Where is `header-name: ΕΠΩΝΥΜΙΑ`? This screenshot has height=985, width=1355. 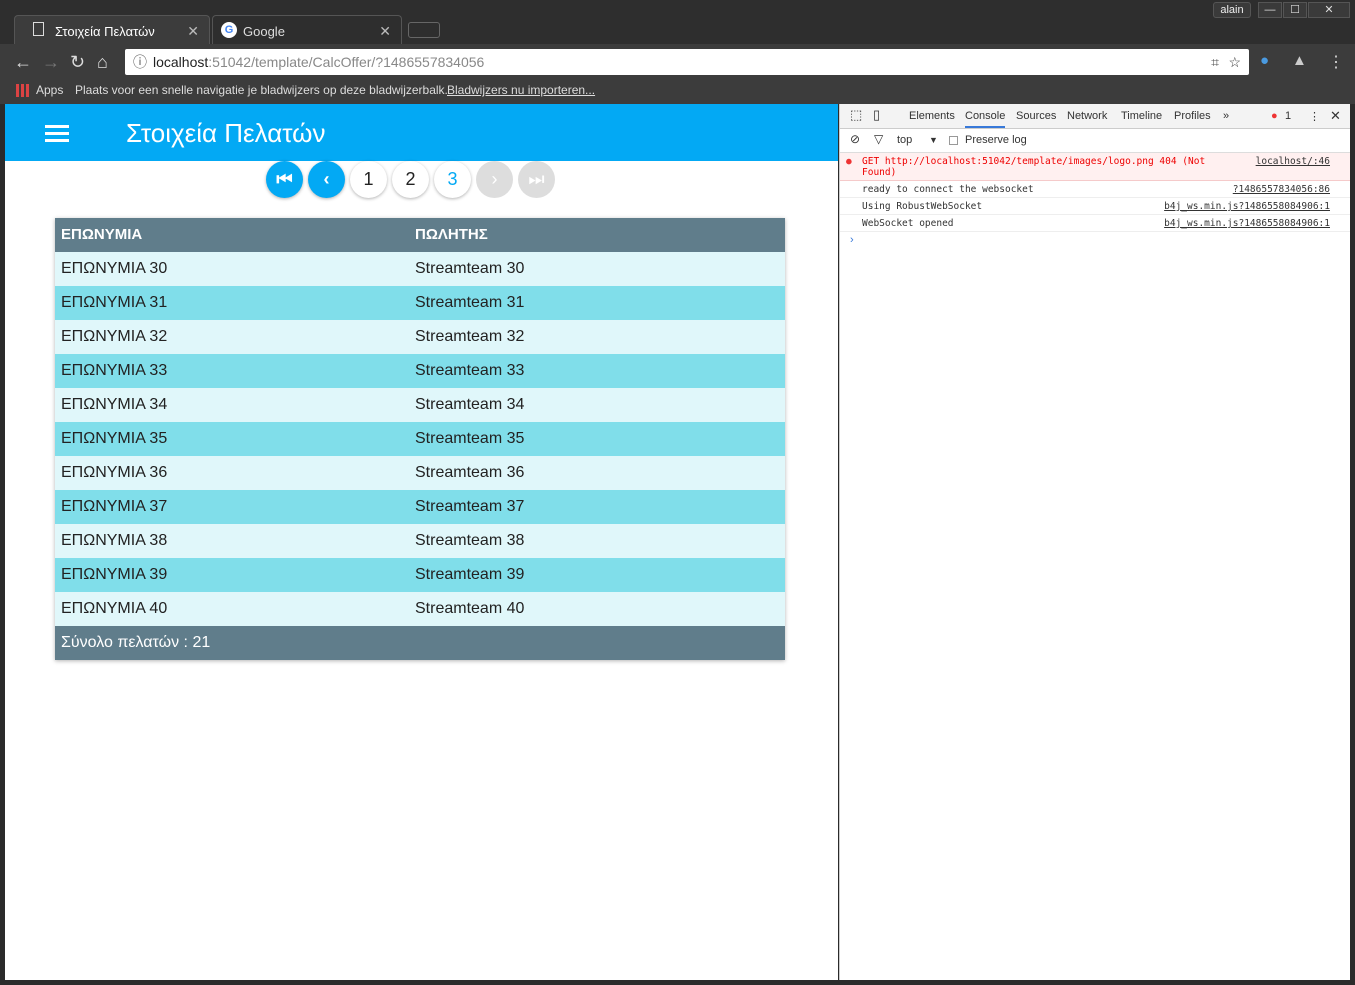
header-name: ΕΠΩΝΥΜΙΑ is located at coordinates (102, 234).